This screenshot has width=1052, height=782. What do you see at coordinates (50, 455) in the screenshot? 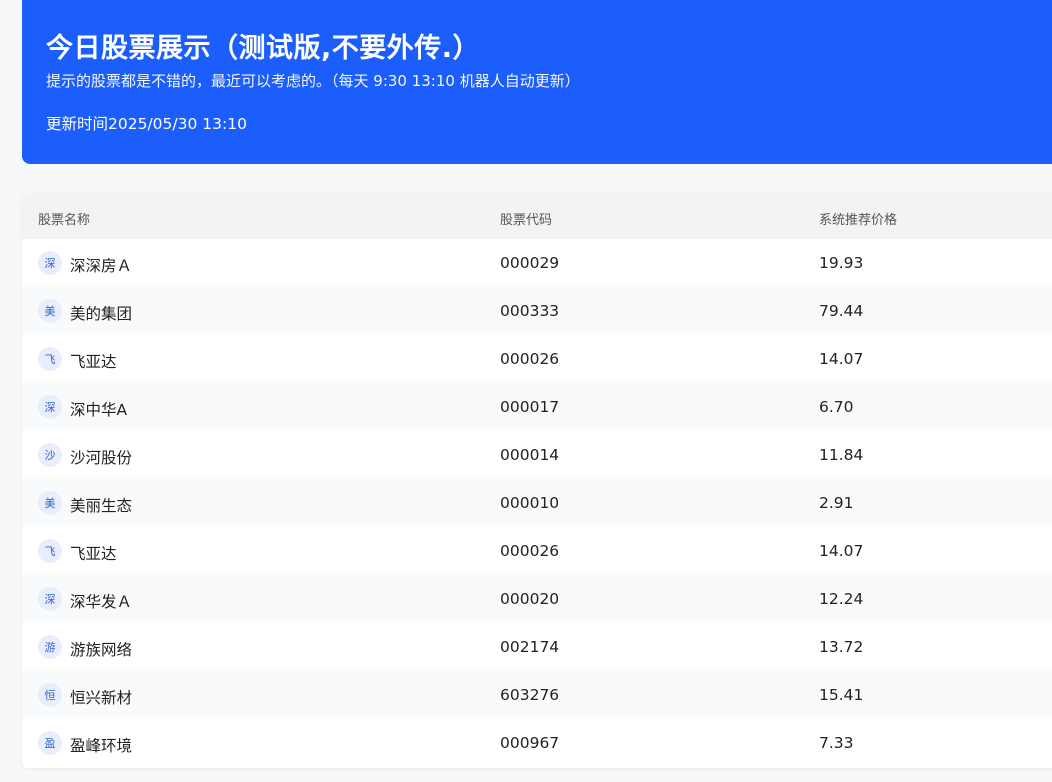
I see `stock-avatar: 沙` at bounding box center [50, 455].